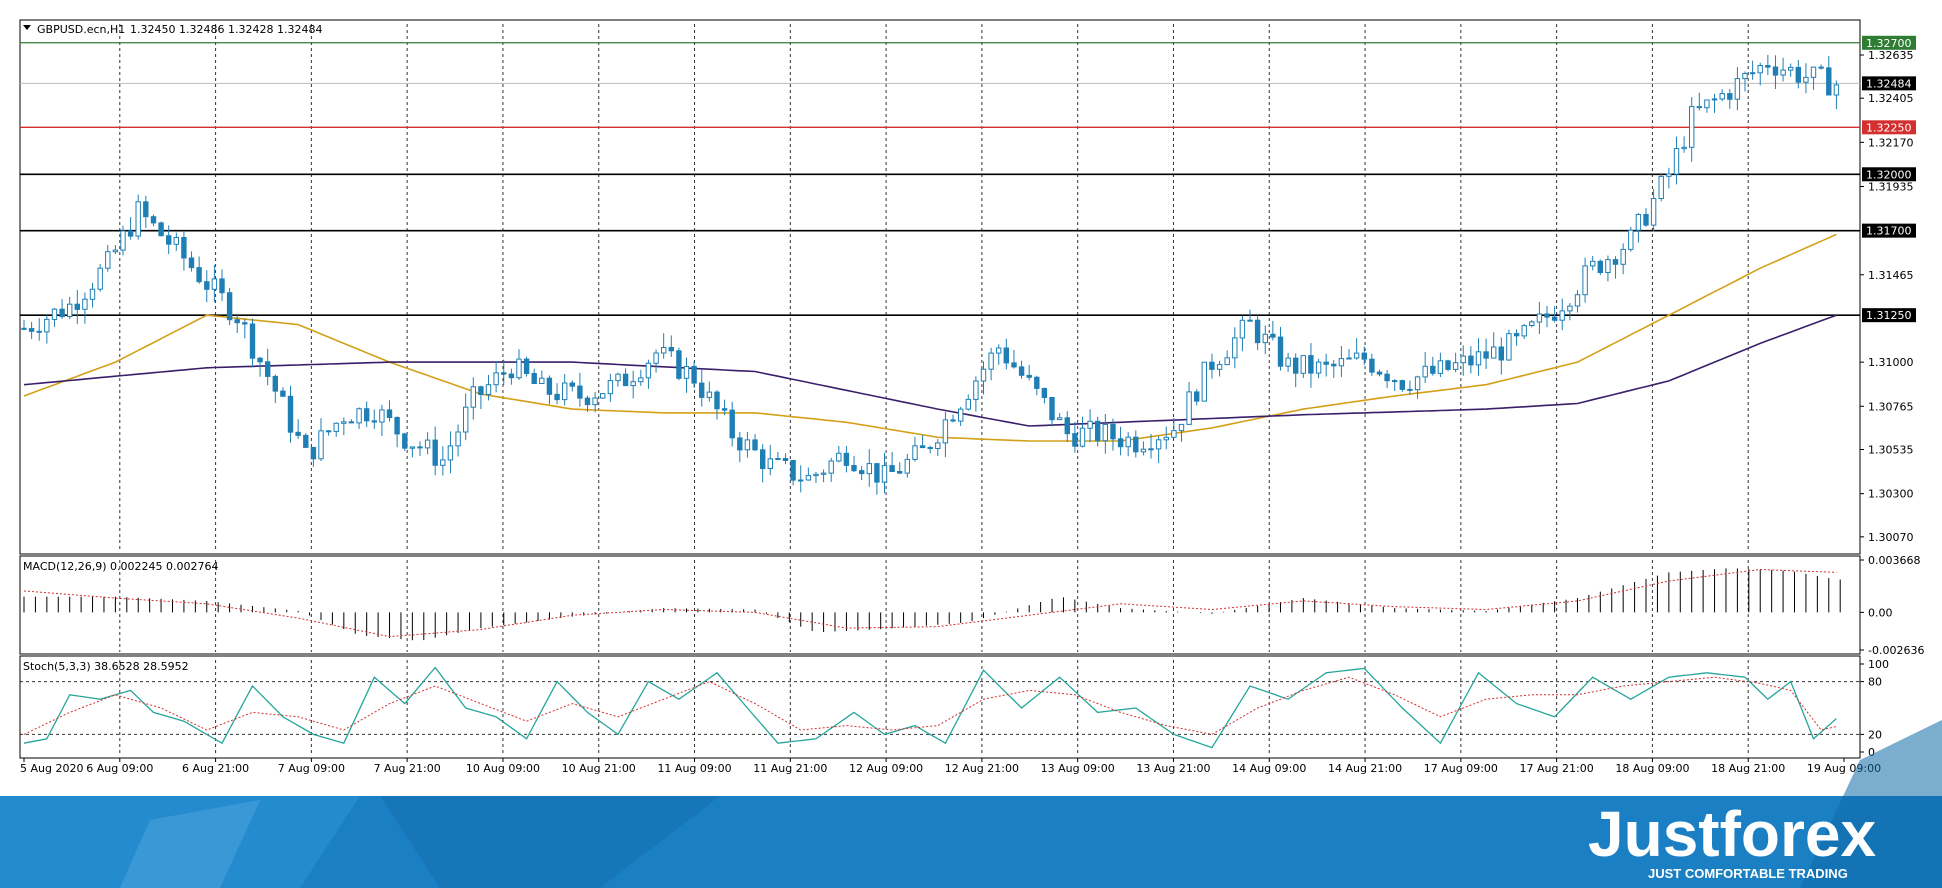 Image resolution: width=1942 pixels, height=888 pixels. What do you see at coordinates (1891, 494) in the screenshot?
I see `price-tick-label: 1.30300` at bounding box center [1891, 494].